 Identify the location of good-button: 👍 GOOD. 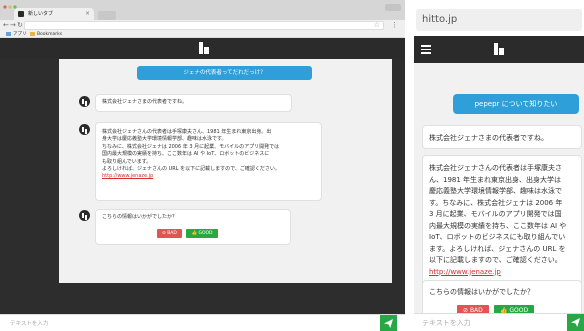
(202, 233).